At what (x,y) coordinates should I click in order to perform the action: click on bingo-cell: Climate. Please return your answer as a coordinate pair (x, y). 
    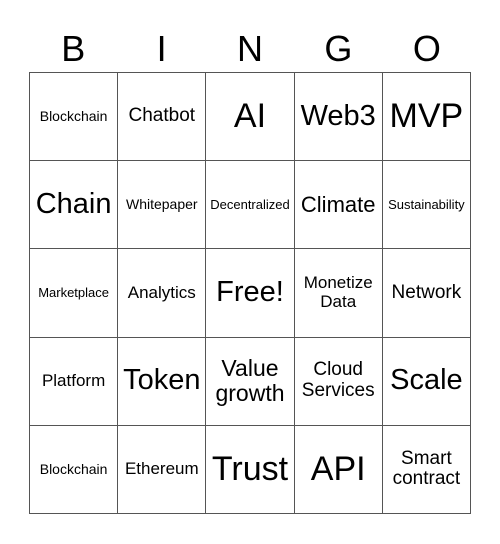
    Looking at the image, I should click on (338, 205).